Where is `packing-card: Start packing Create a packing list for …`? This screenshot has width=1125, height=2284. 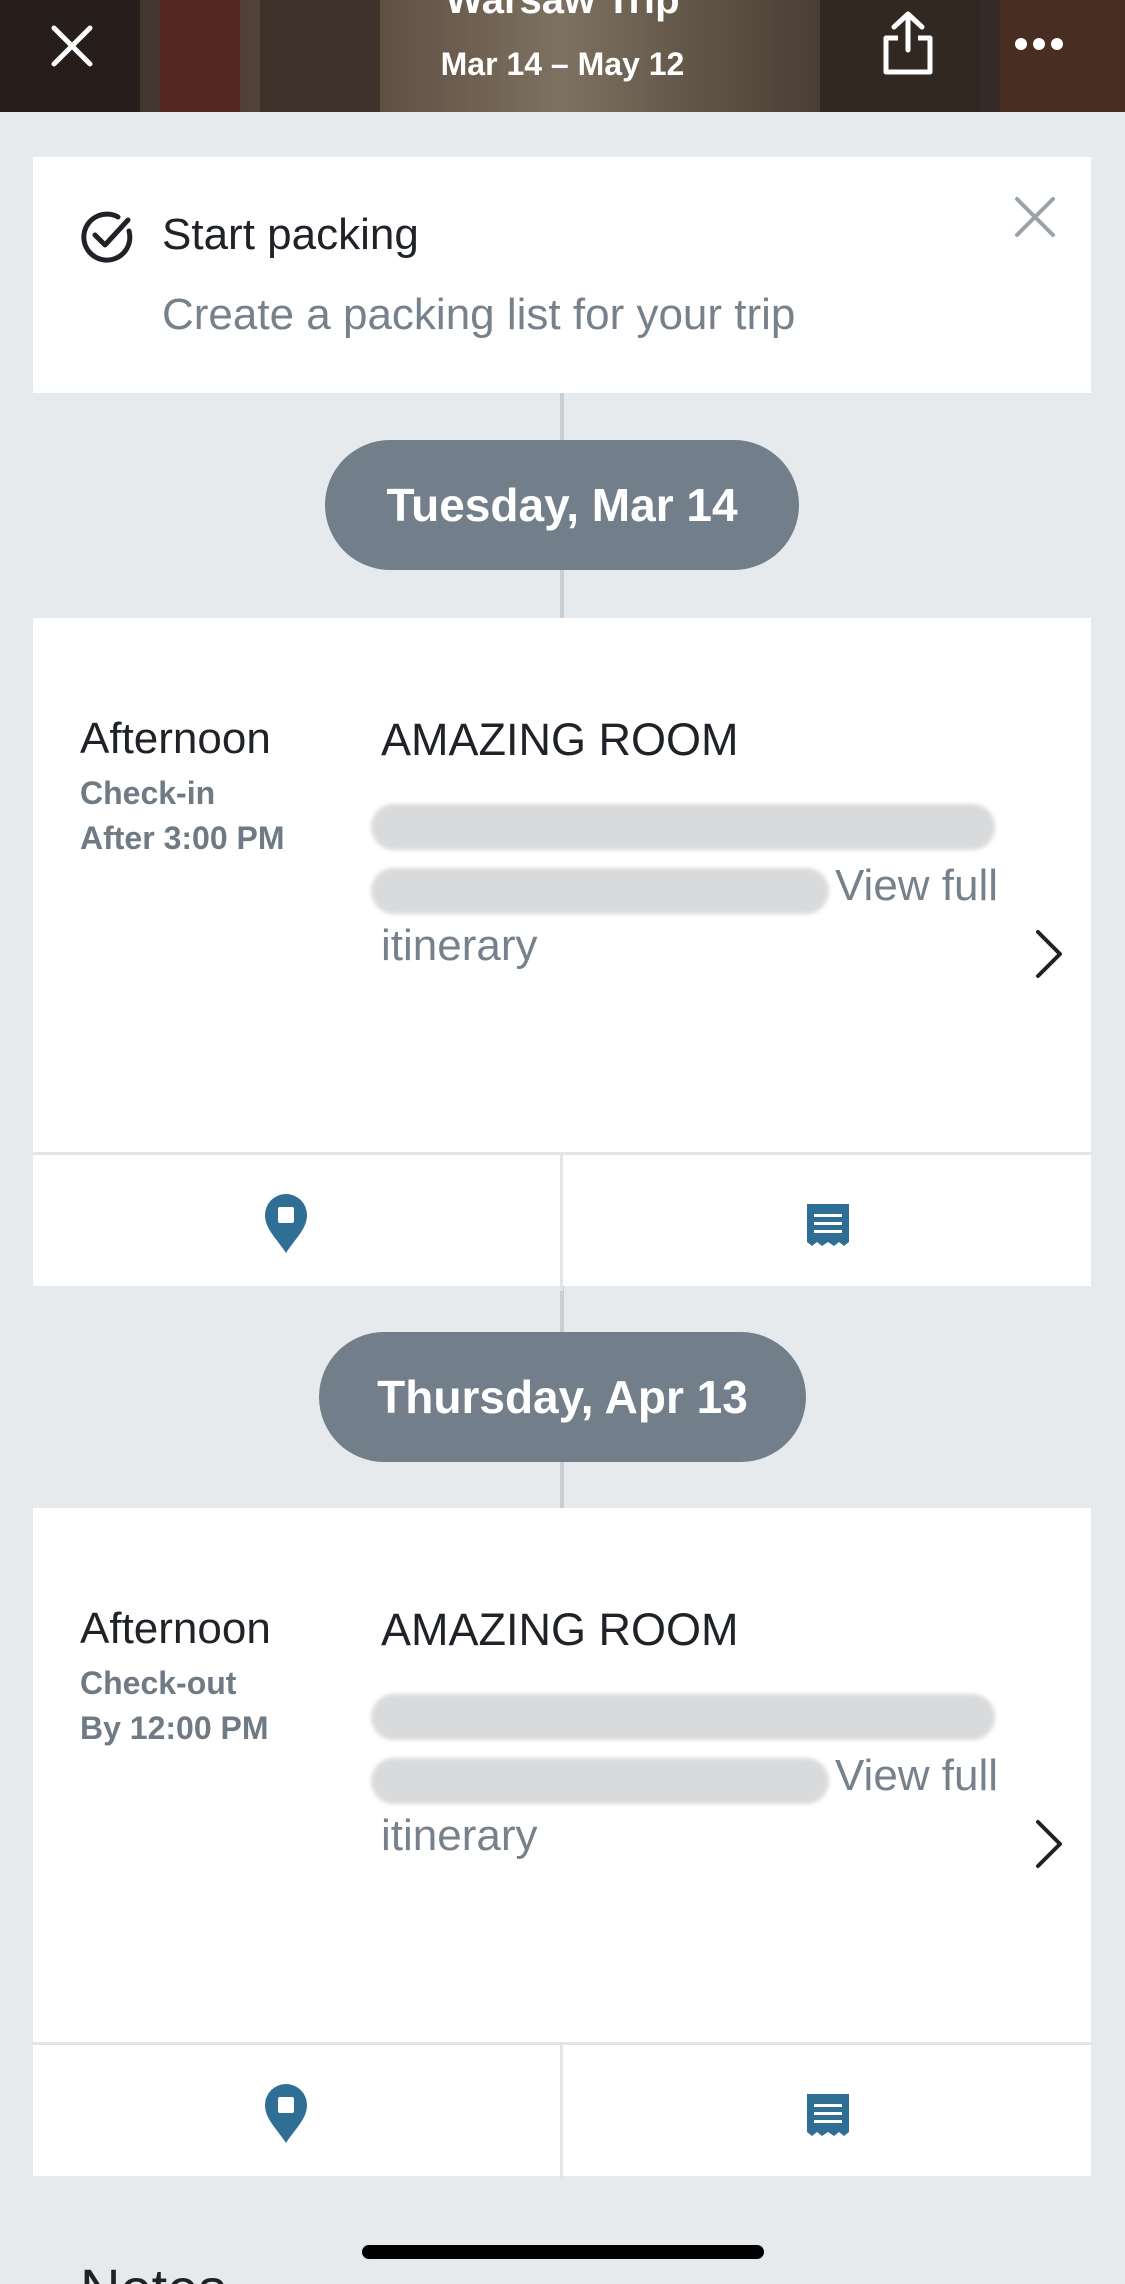
packing-card: Start packing Create a packing list for … is located at coordinates (562, 275).